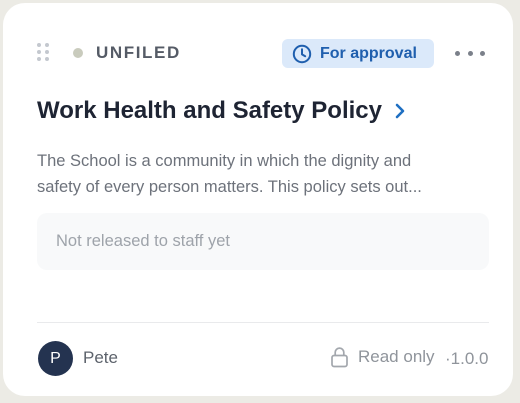  Describe the element at coordinates (263, 241) in the screenshot. I see `release-status-box: Not released to staff yet` at that location.